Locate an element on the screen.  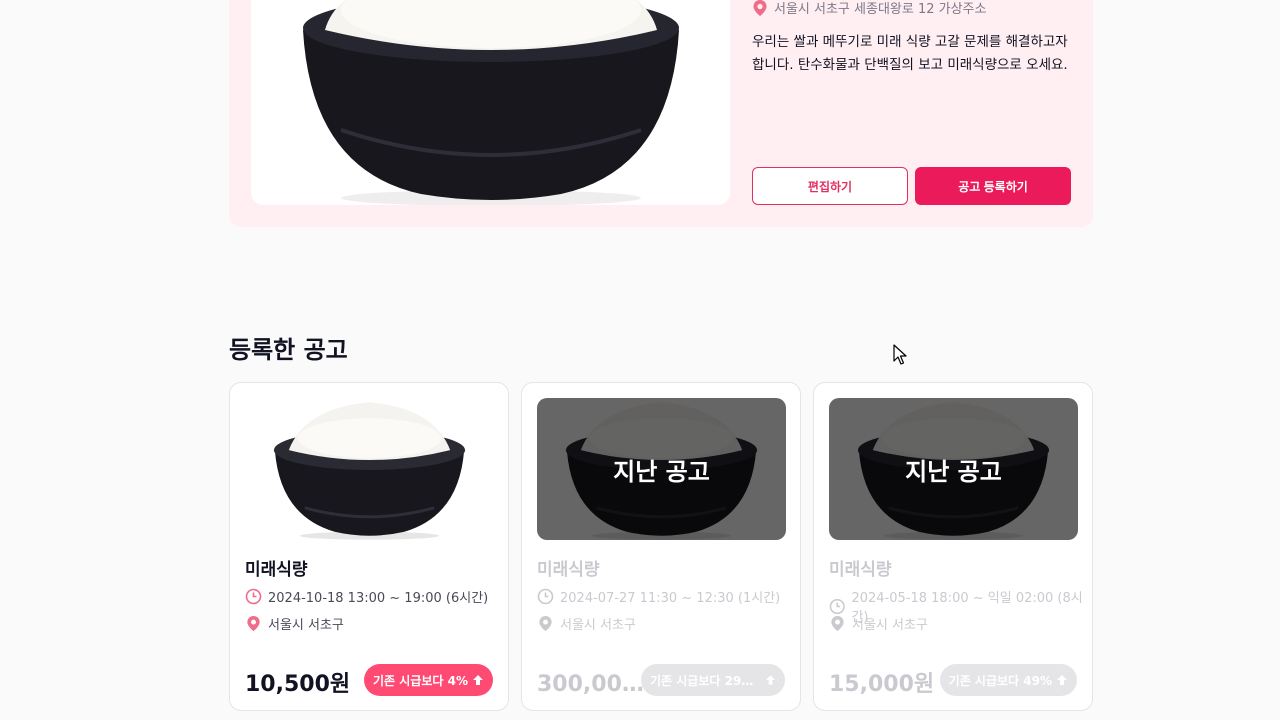
post-time: 2024-07-27 11:30 ~ 12:30 (1시간) is located at coordinates (670, 598).